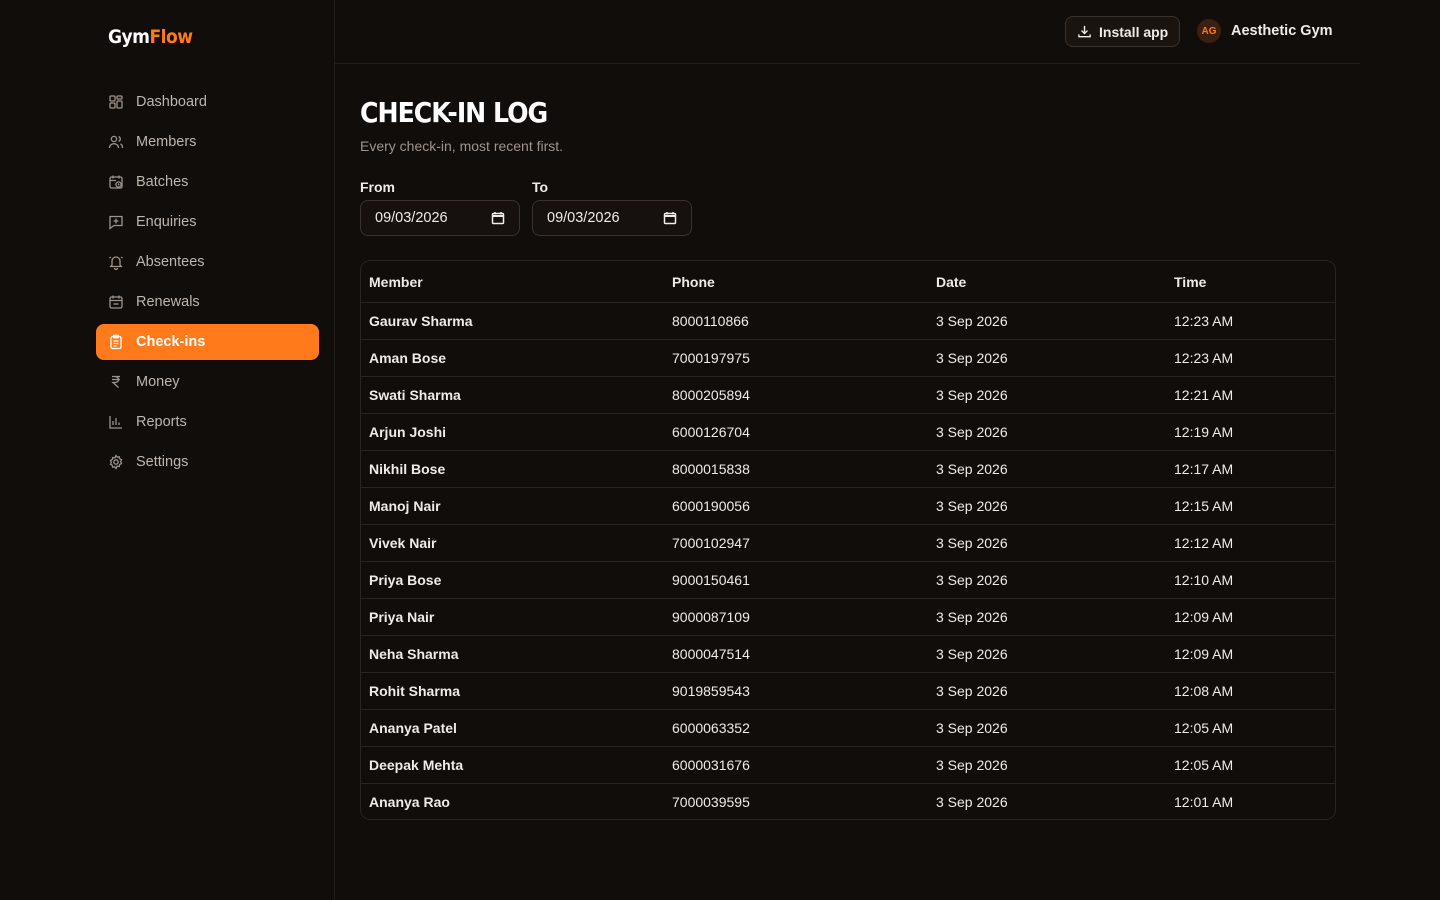 The width and height of the screenshot is (1440, 900). I want to click on time-cell: 12:17 AM, so click(1250, 469).